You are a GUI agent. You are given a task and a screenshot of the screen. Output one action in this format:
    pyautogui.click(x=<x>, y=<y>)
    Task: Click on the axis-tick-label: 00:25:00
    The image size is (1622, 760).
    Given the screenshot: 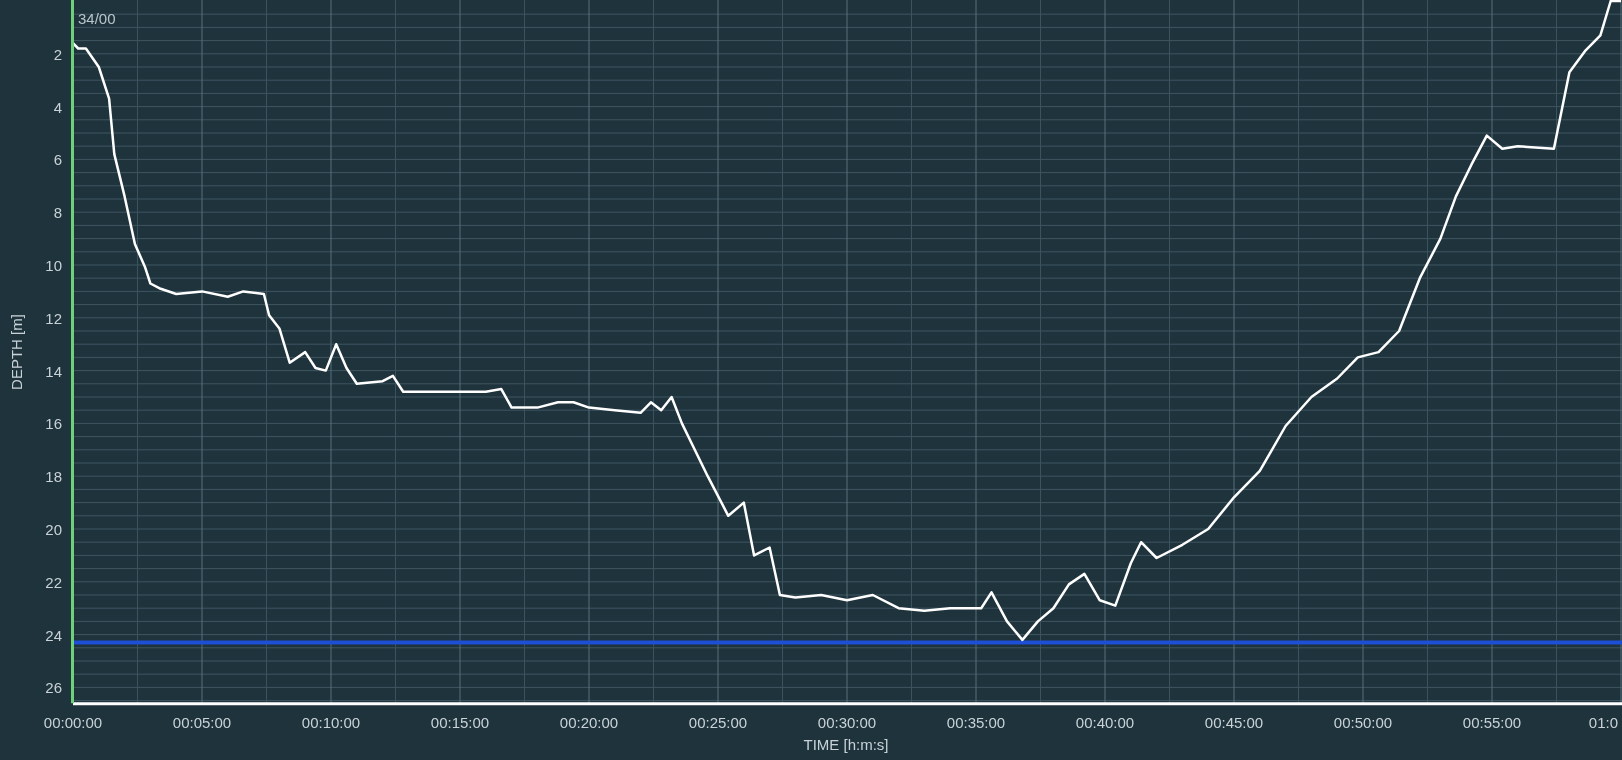 What is the action you would take?
    pyautogui.click(x=718, y=722)
    